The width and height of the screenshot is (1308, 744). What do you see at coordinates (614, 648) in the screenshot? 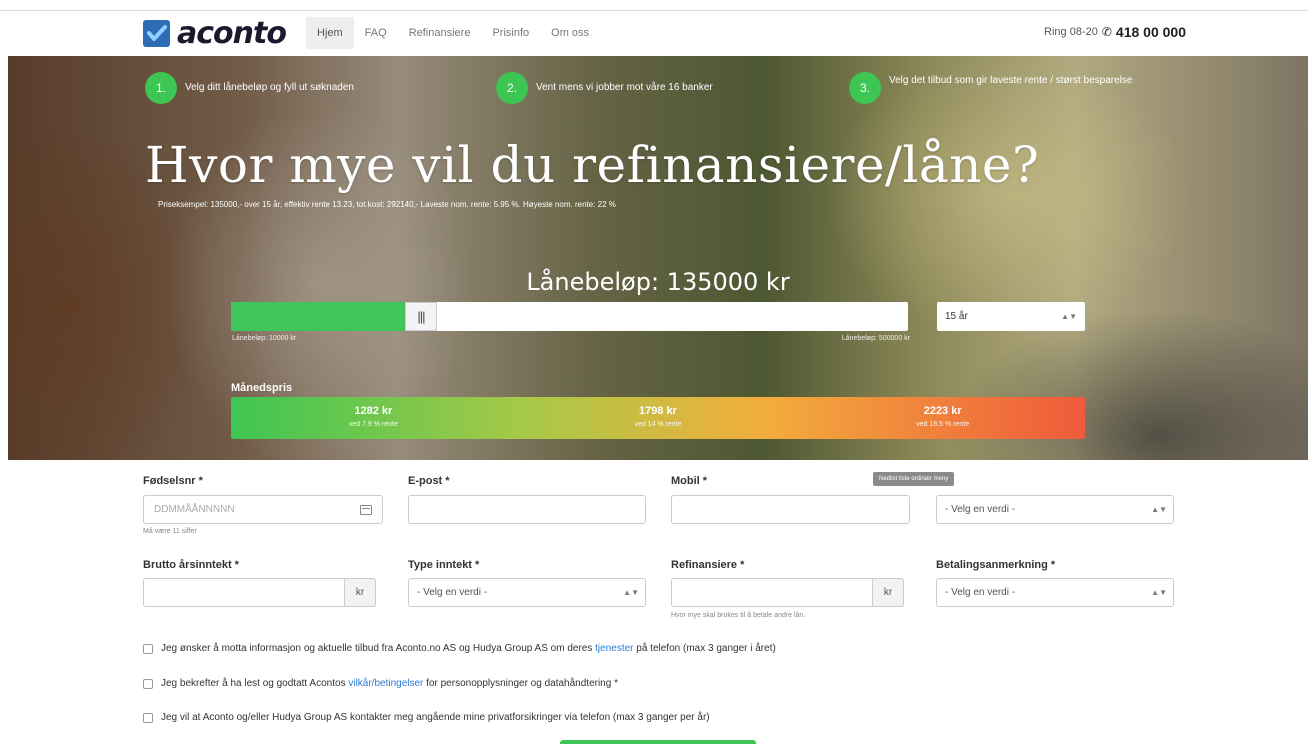
I see `tjenester-link: tjenester` at bounding box center [614, 648].